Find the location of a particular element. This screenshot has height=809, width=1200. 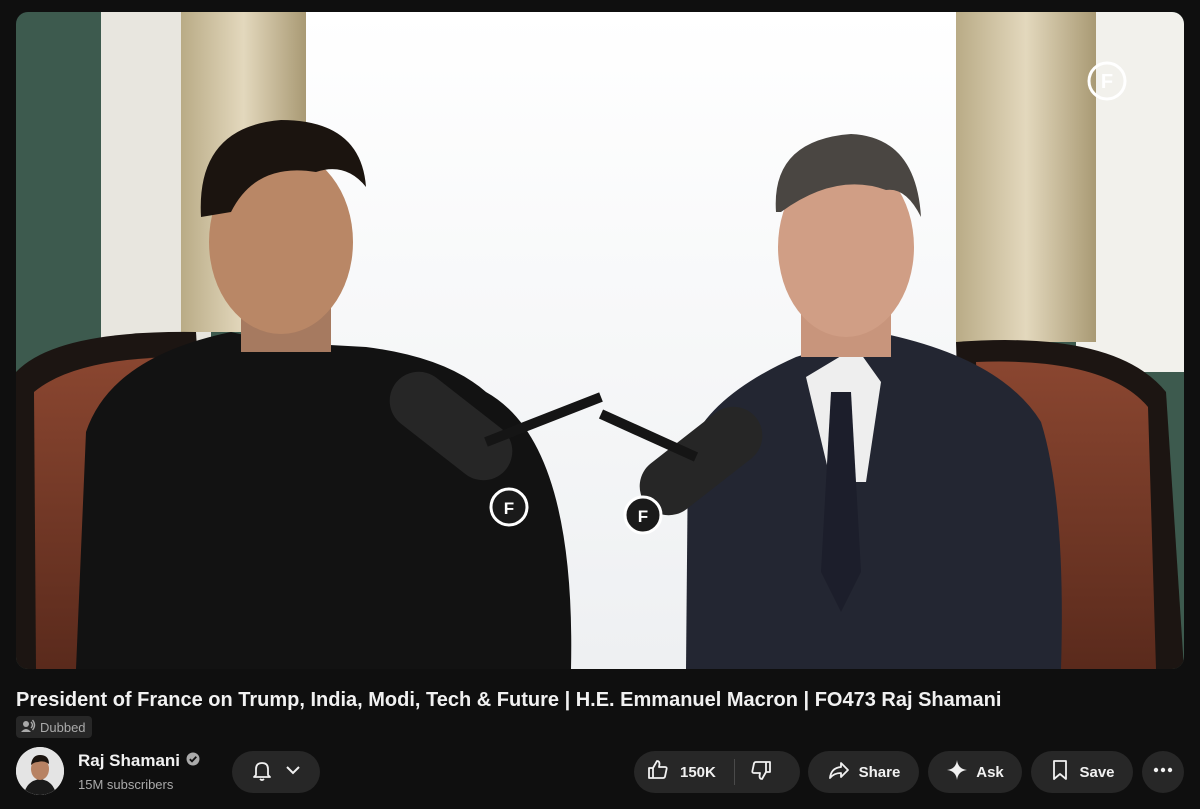

share-icon is located at coordinates (839, 772).